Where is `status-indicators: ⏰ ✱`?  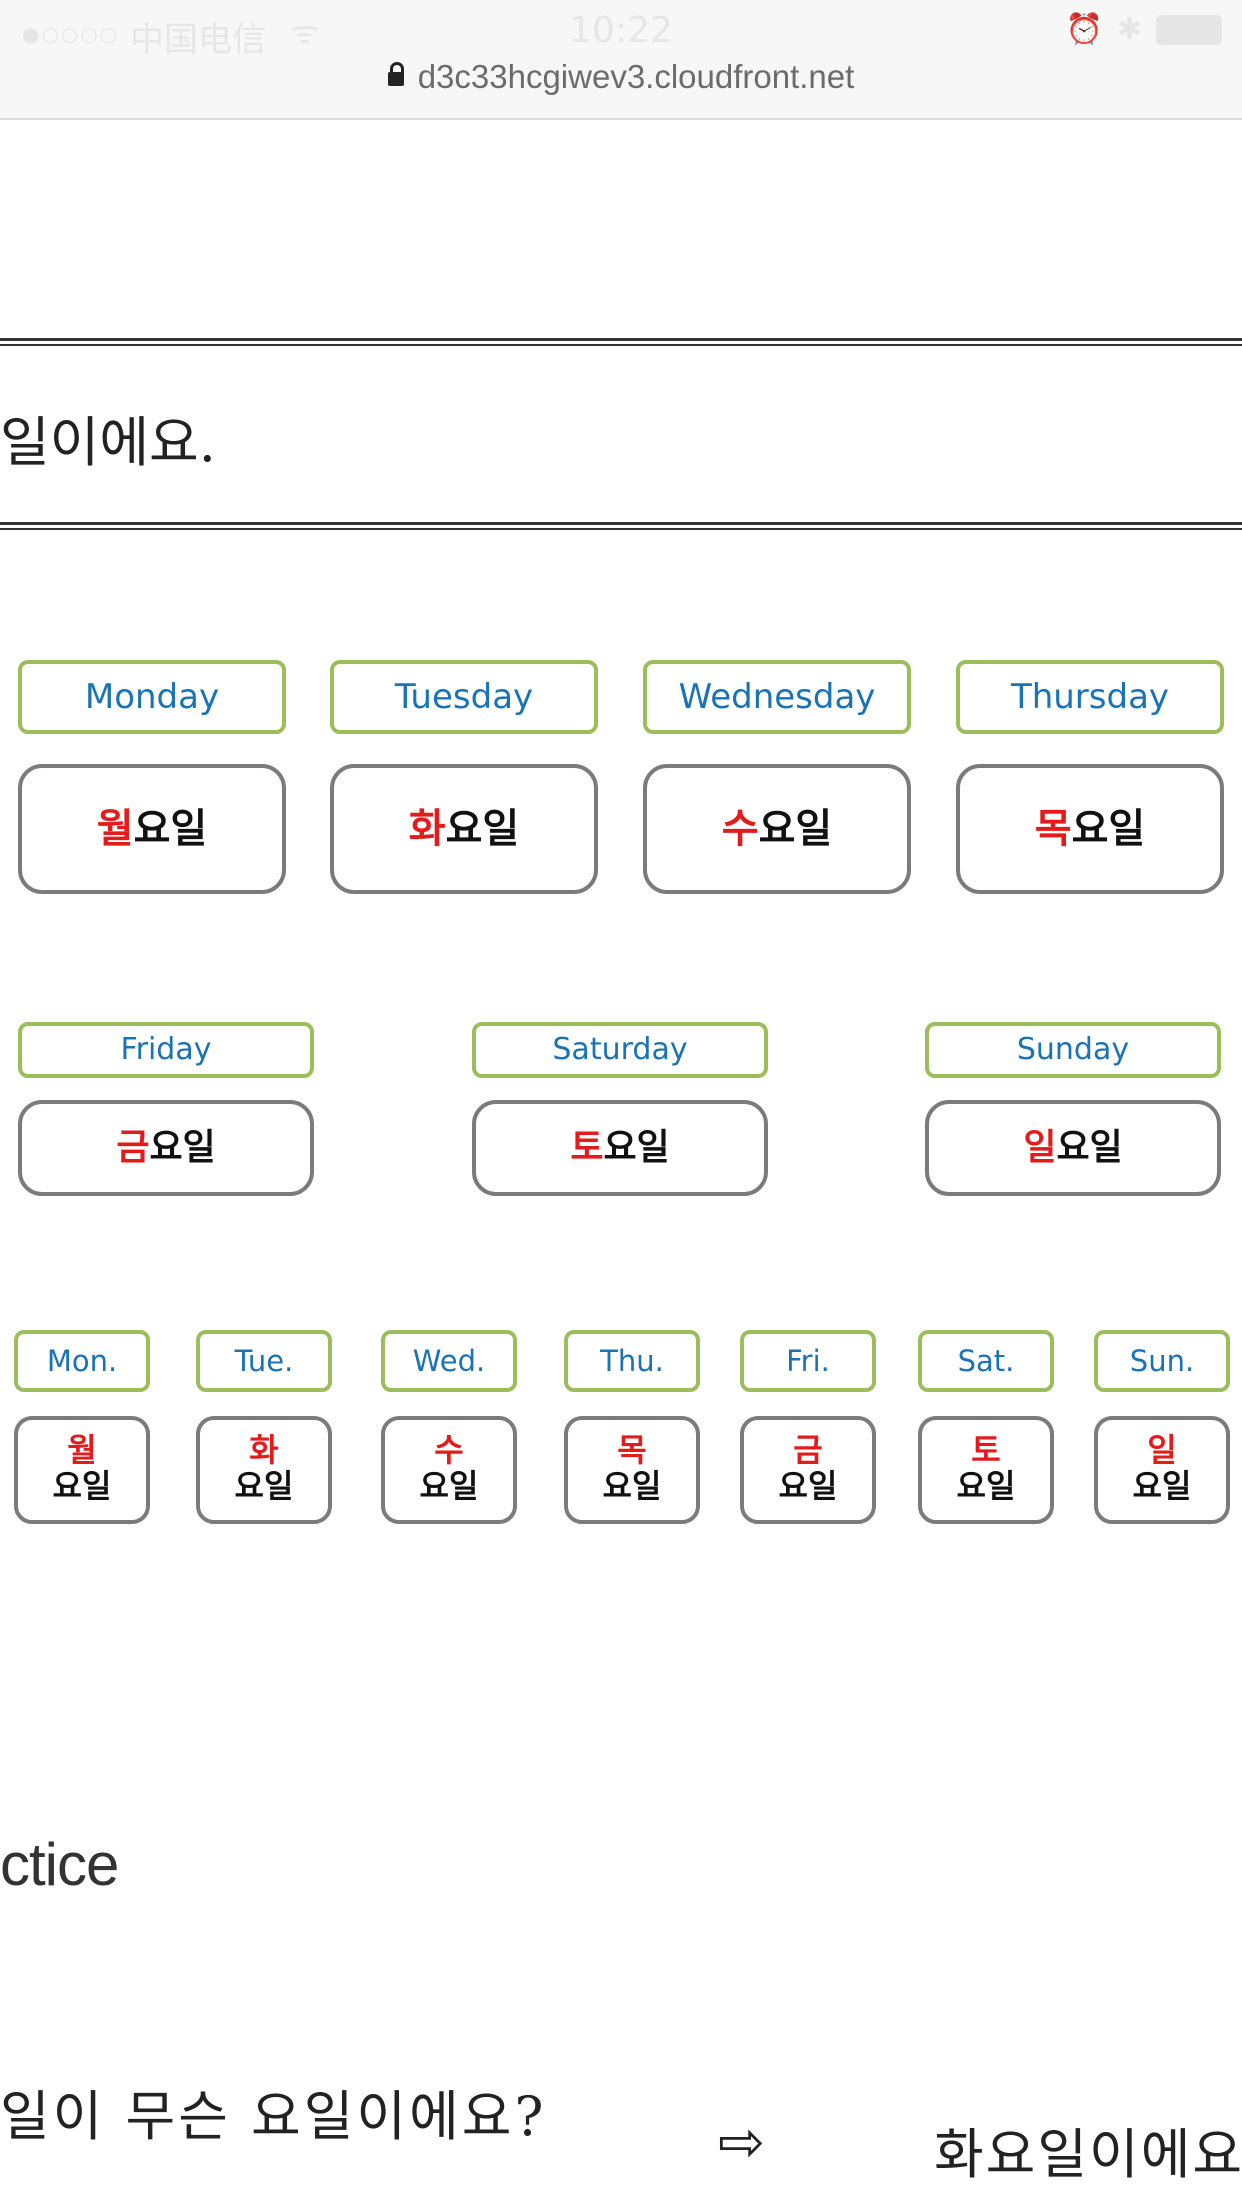 status-indicators: ⏰ ✱ is located at coordinates (1143, 29).